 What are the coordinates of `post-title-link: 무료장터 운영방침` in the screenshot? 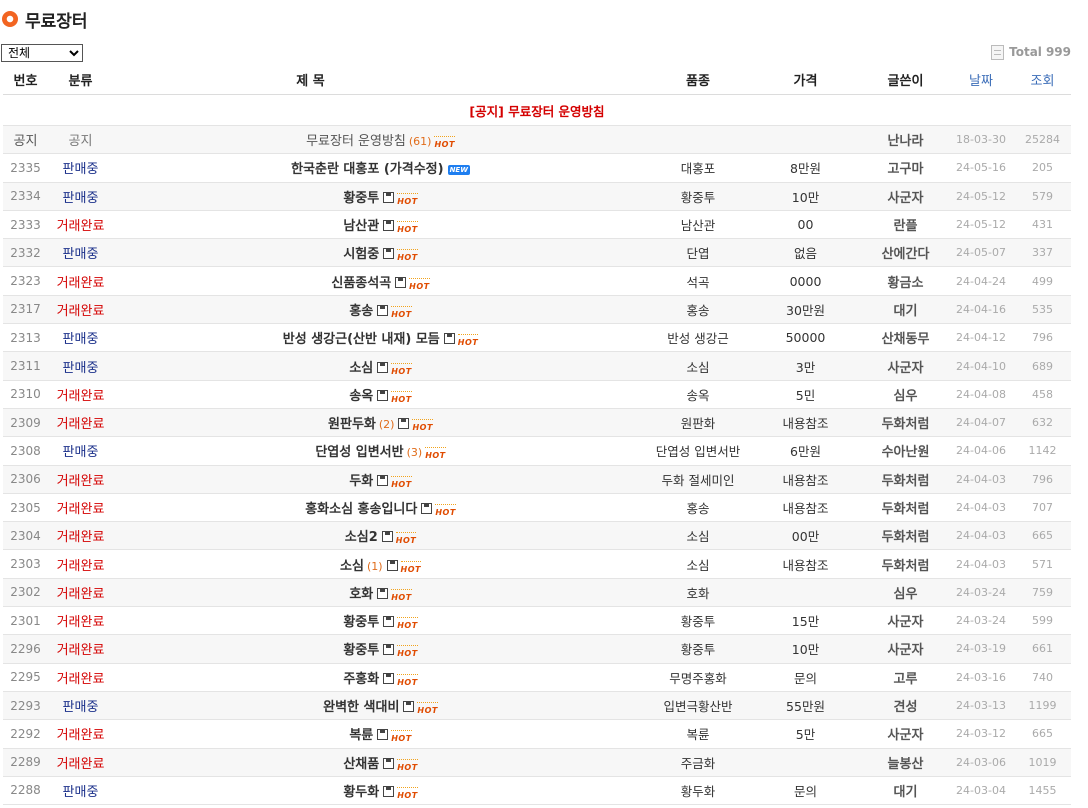 It's located at (356, 141).